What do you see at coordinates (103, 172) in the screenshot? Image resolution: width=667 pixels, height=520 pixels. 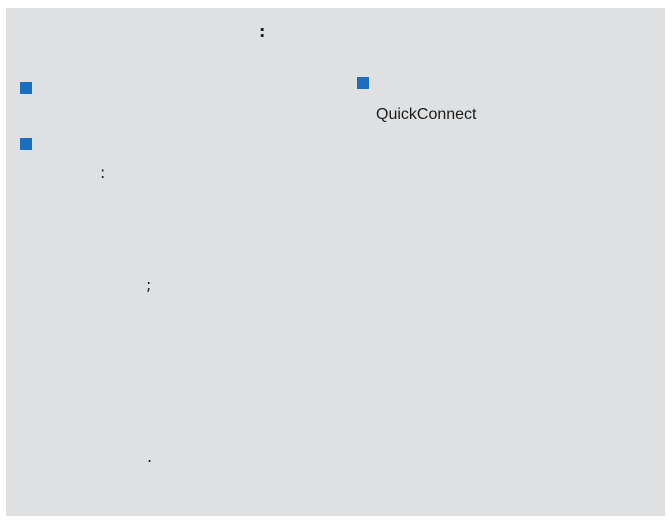 I see `left-fragment-colon: :` at bounding box center [103, 172].